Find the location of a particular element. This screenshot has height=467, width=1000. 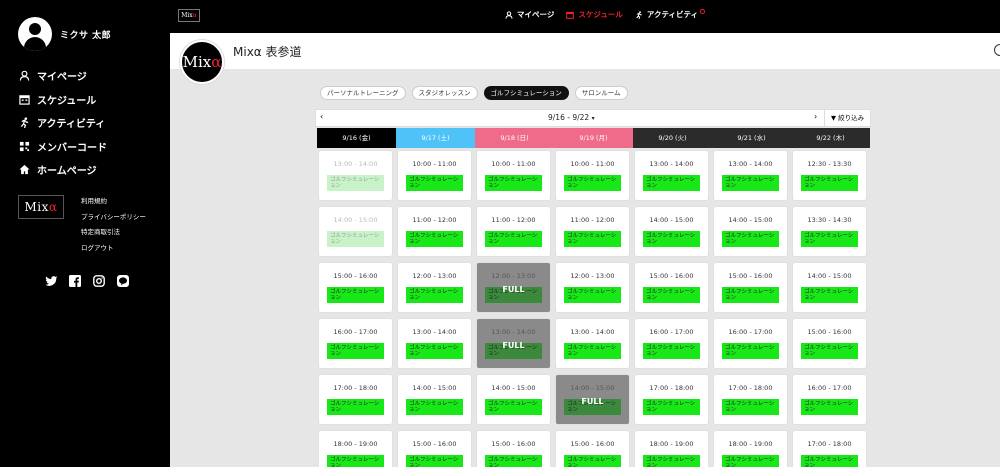

top-nav: マイページ スケジュール アクティビティ is located at coordinates (605, 14).